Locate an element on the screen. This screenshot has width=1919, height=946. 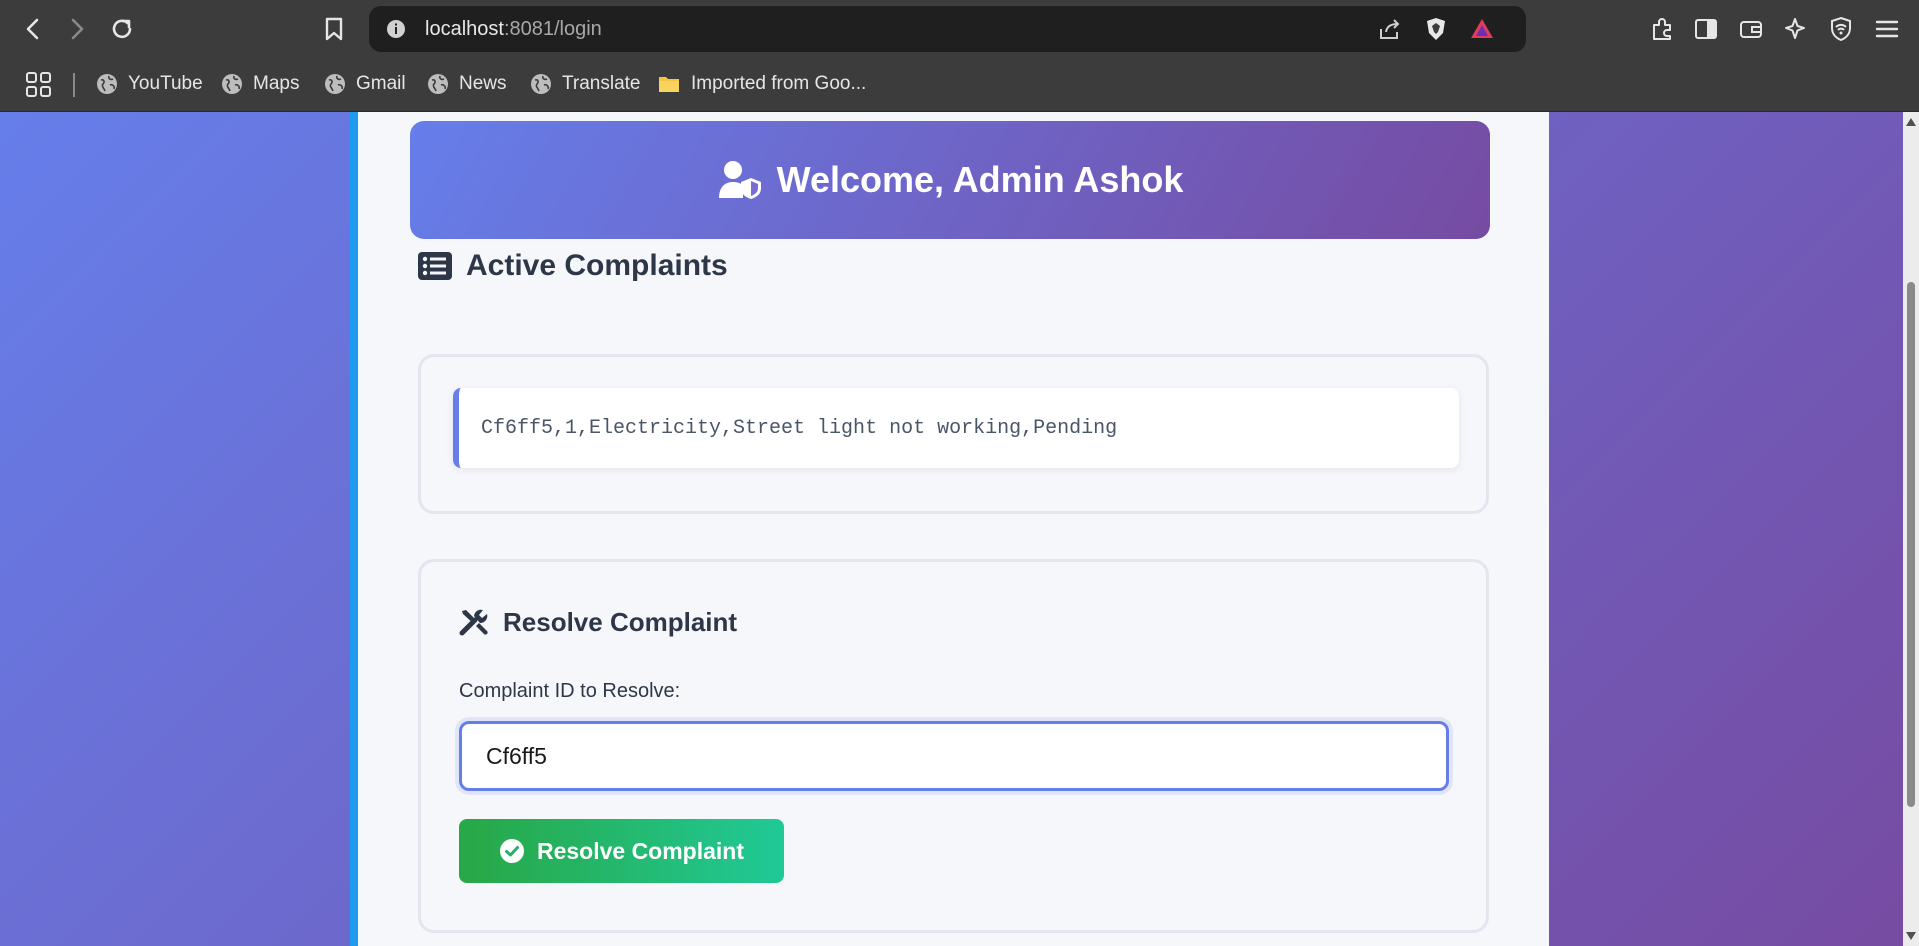
bookmark-translate: Translate is located at coordinates (585, 84).